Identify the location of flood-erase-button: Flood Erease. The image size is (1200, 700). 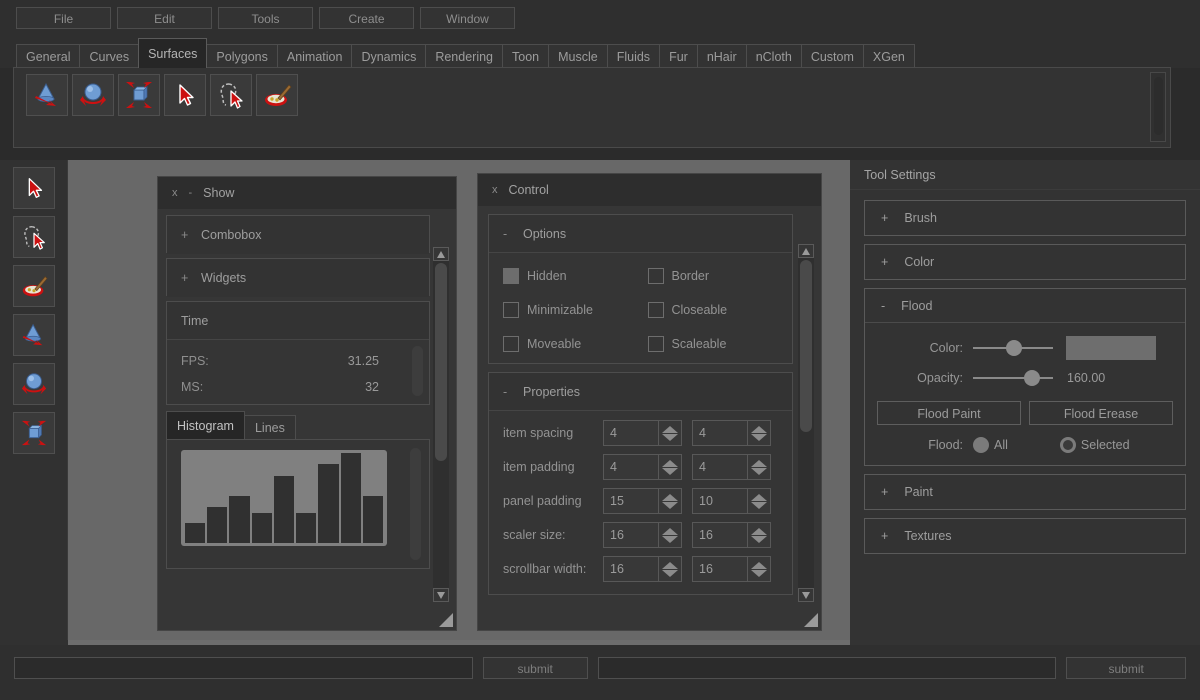
(1101, 413).